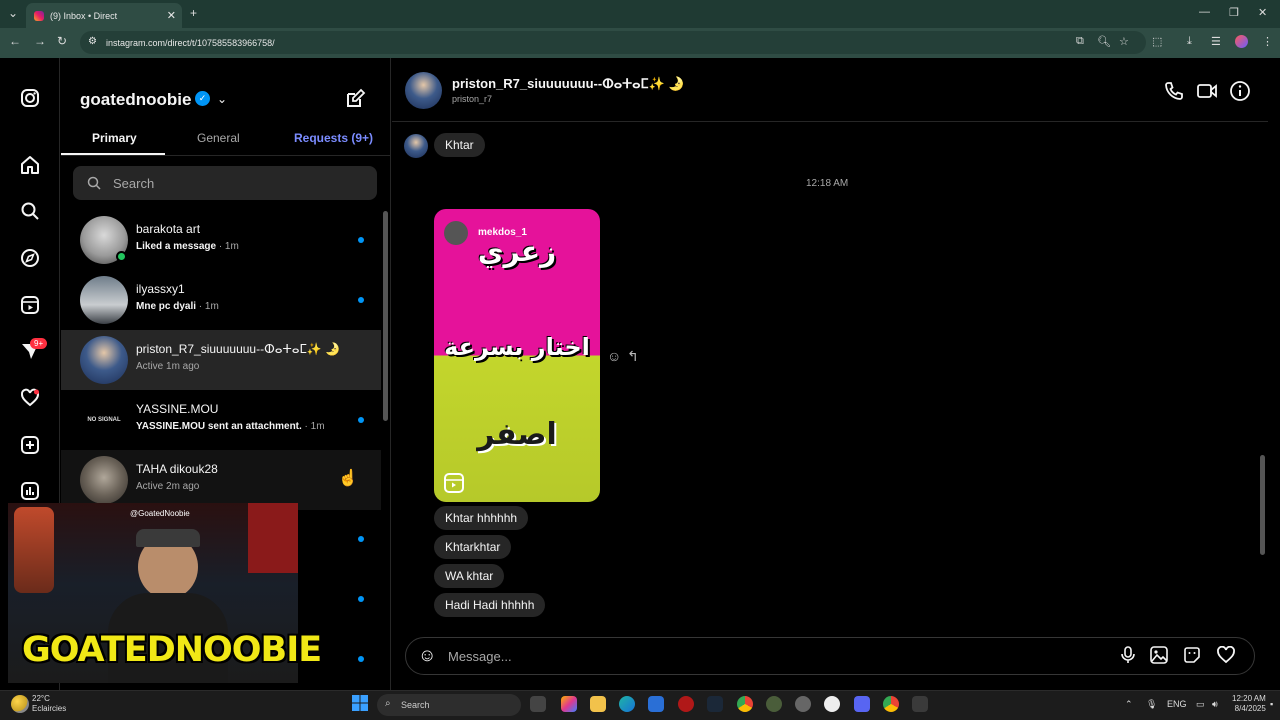 Image resolution: width=1280 pixels, height=720 pixels. Describe the element at coordinates (423, 90) in the screenshot. I see `chat-avatar` at that location.